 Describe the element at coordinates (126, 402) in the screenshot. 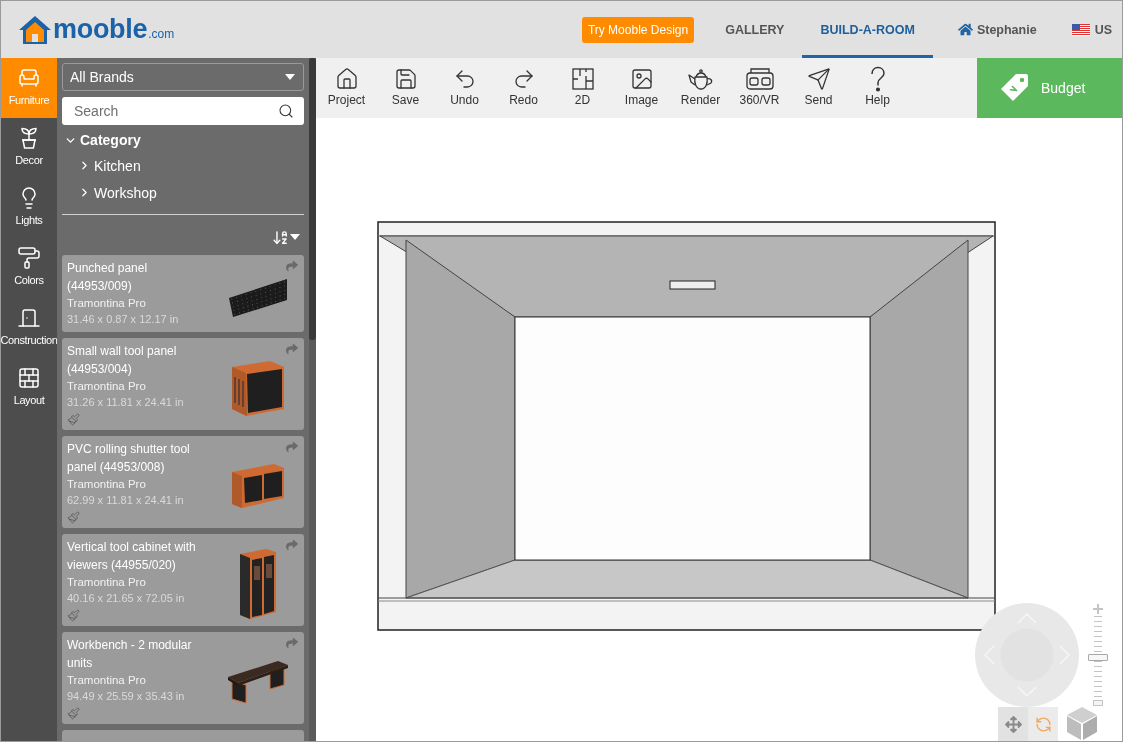

I see `product-dimensions: 31.26 x 11.81 x 24.41 in` at that location.